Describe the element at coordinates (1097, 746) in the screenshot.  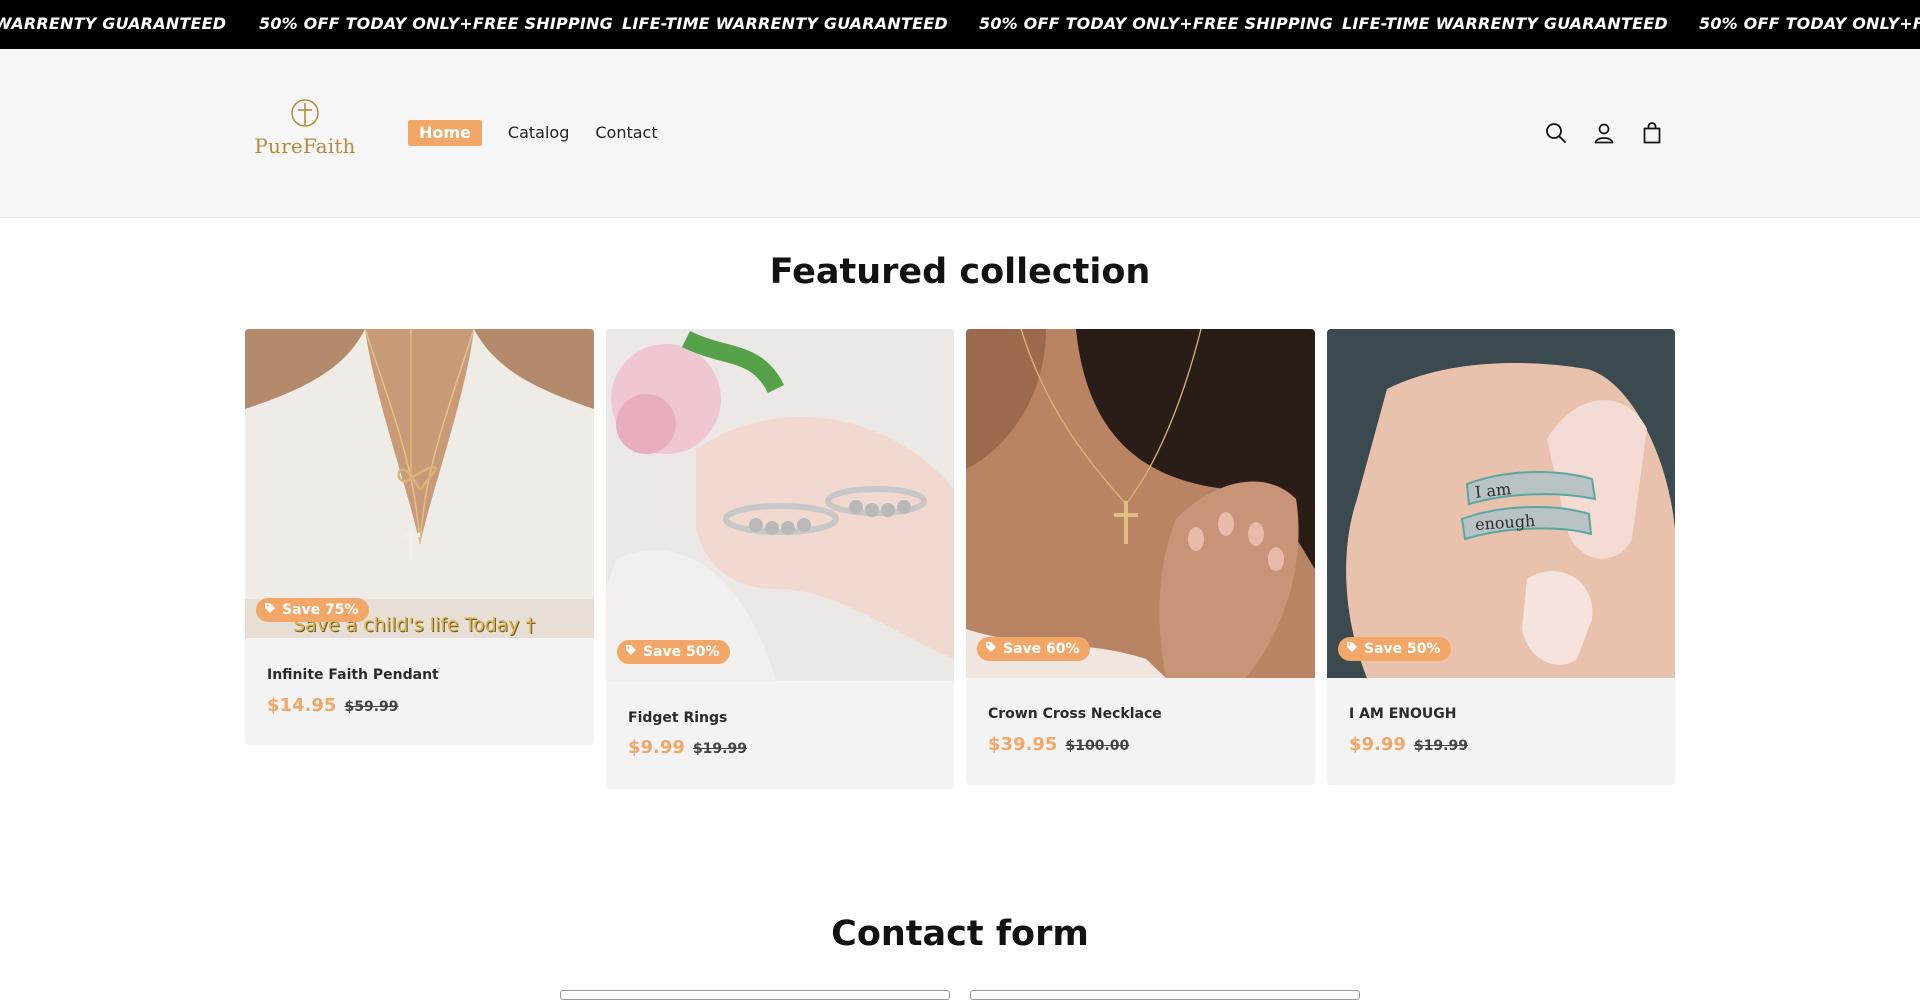
I see `compare-price: $100.00` at that location.